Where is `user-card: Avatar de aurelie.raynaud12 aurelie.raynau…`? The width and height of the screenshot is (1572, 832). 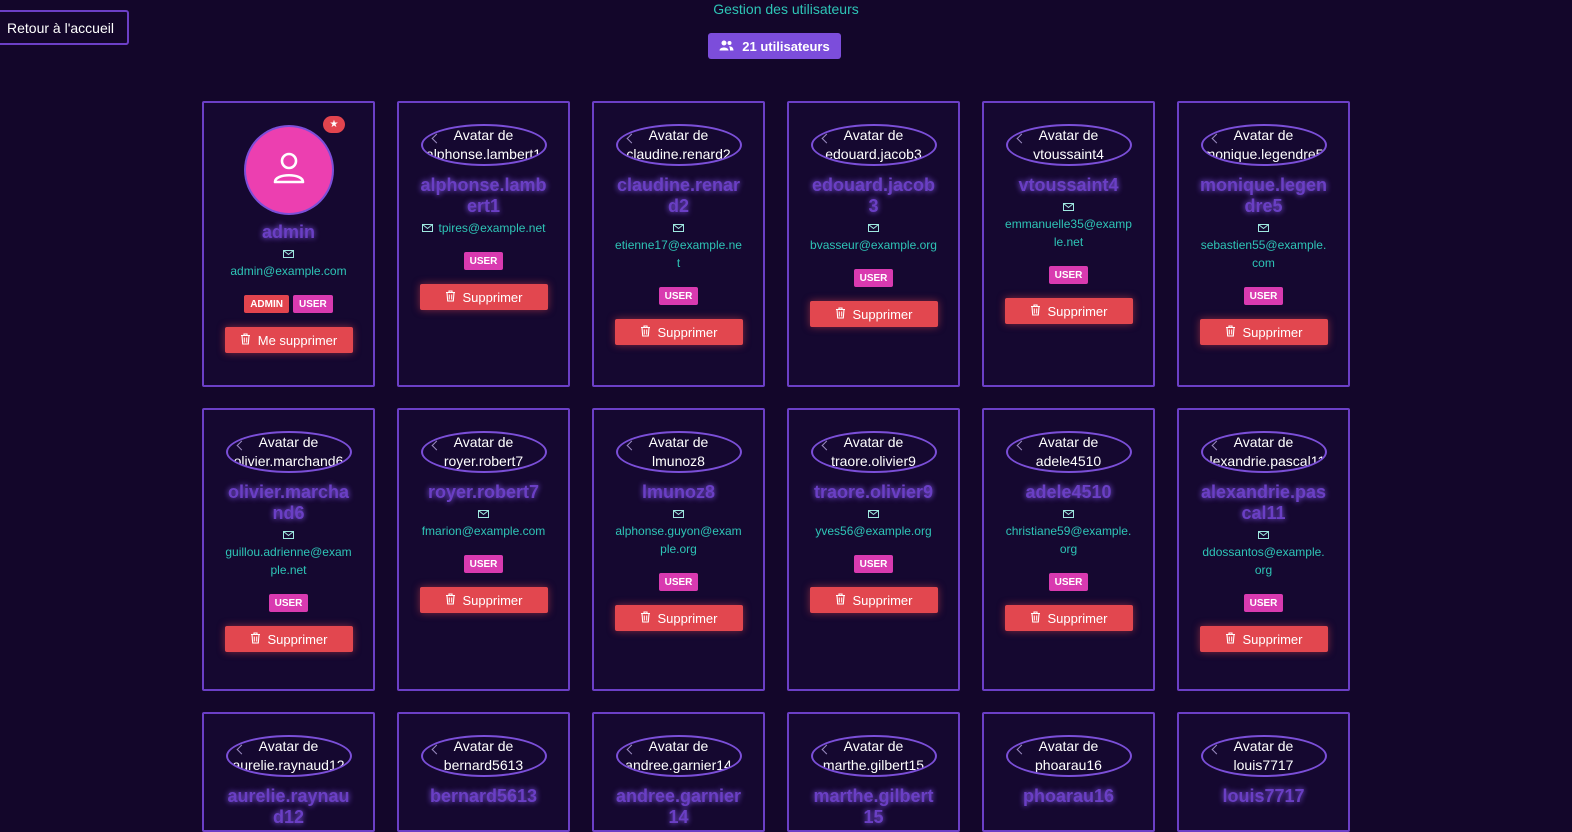 user-card: Avatar de aurelie.raynaud12 aurelie.raynau… is located at coordinates (288, 772).